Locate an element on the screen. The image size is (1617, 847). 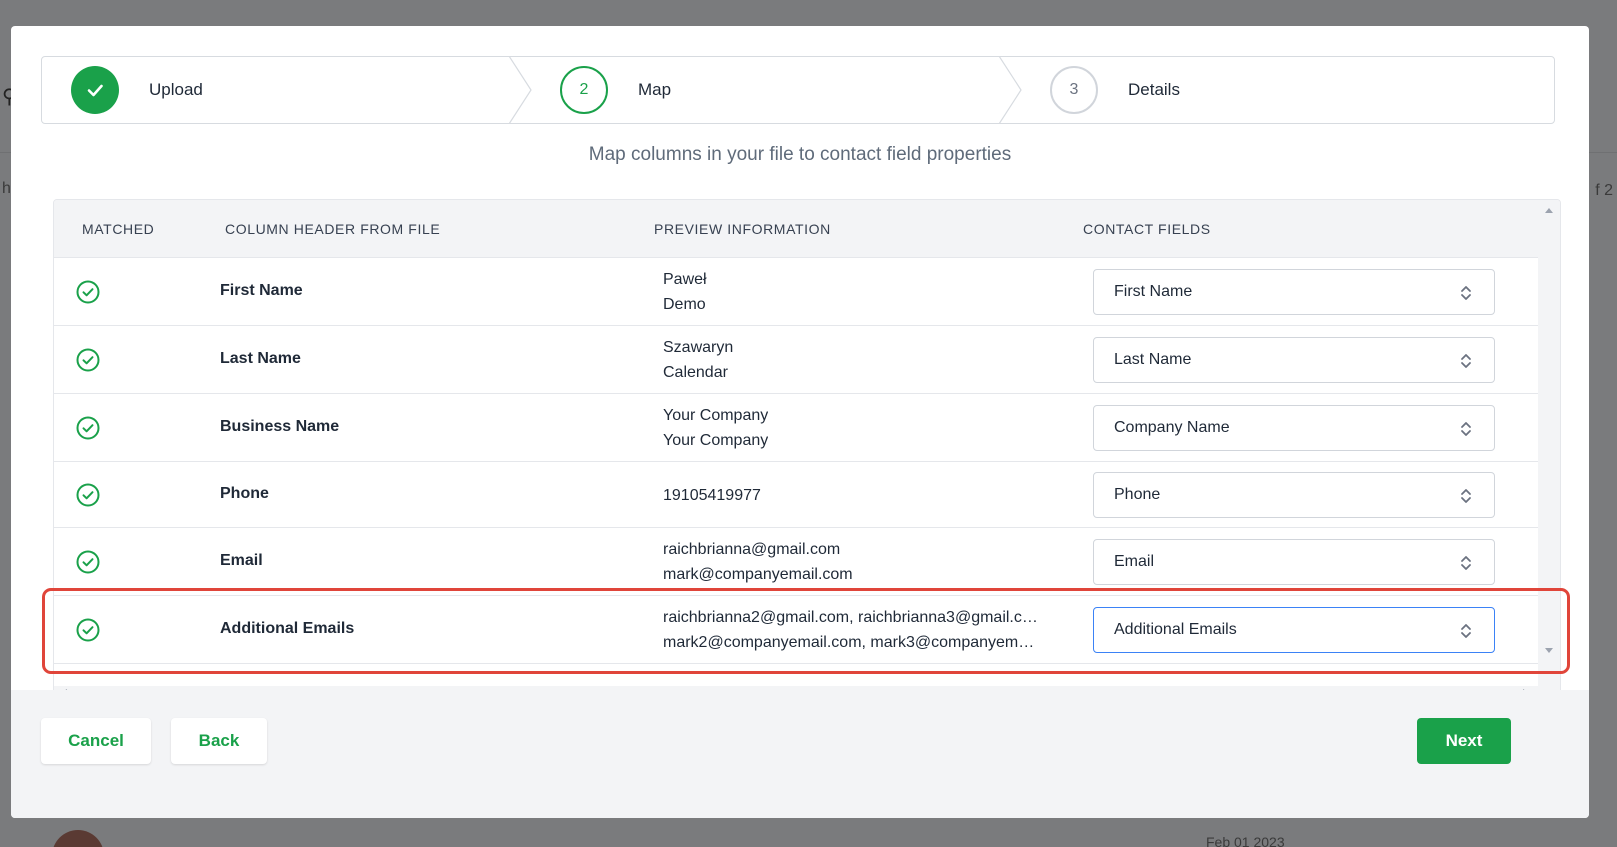
selected-contact-field: Email is located at coordinates (1134, 561).